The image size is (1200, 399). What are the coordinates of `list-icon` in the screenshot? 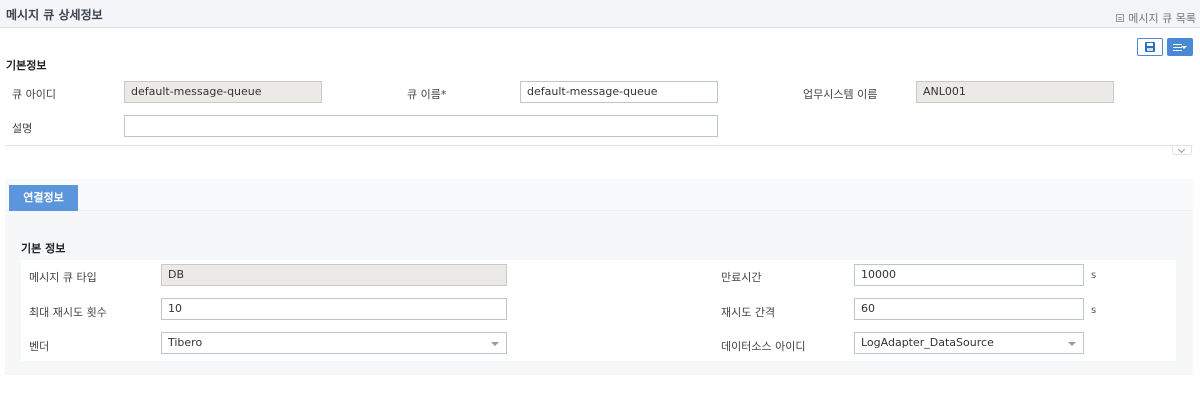 It's located at (1120, 18).